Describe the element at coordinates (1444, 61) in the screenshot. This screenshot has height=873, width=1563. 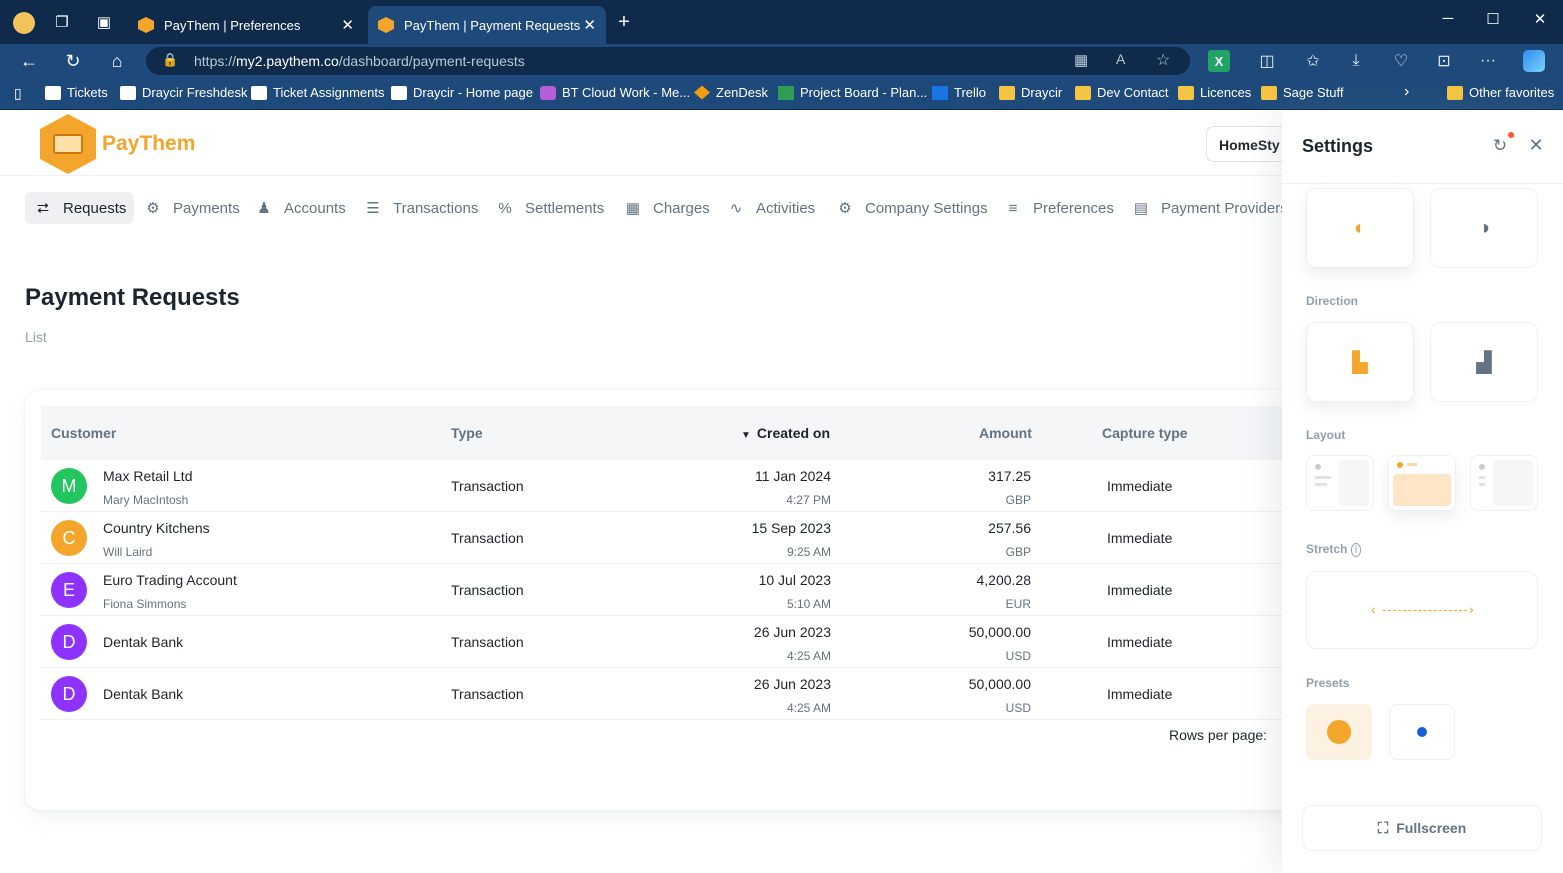
I see `screenshot-icon: ⊡` at that location.